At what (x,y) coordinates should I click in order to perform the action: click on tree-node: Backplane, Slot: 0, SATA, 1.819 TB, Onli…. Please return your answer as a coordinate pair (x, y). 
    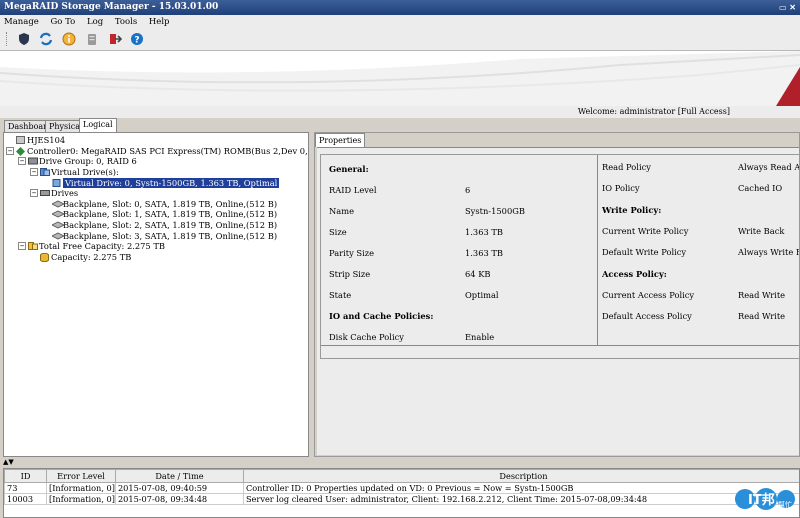
    Looking at the image, I should click on (157, 204).